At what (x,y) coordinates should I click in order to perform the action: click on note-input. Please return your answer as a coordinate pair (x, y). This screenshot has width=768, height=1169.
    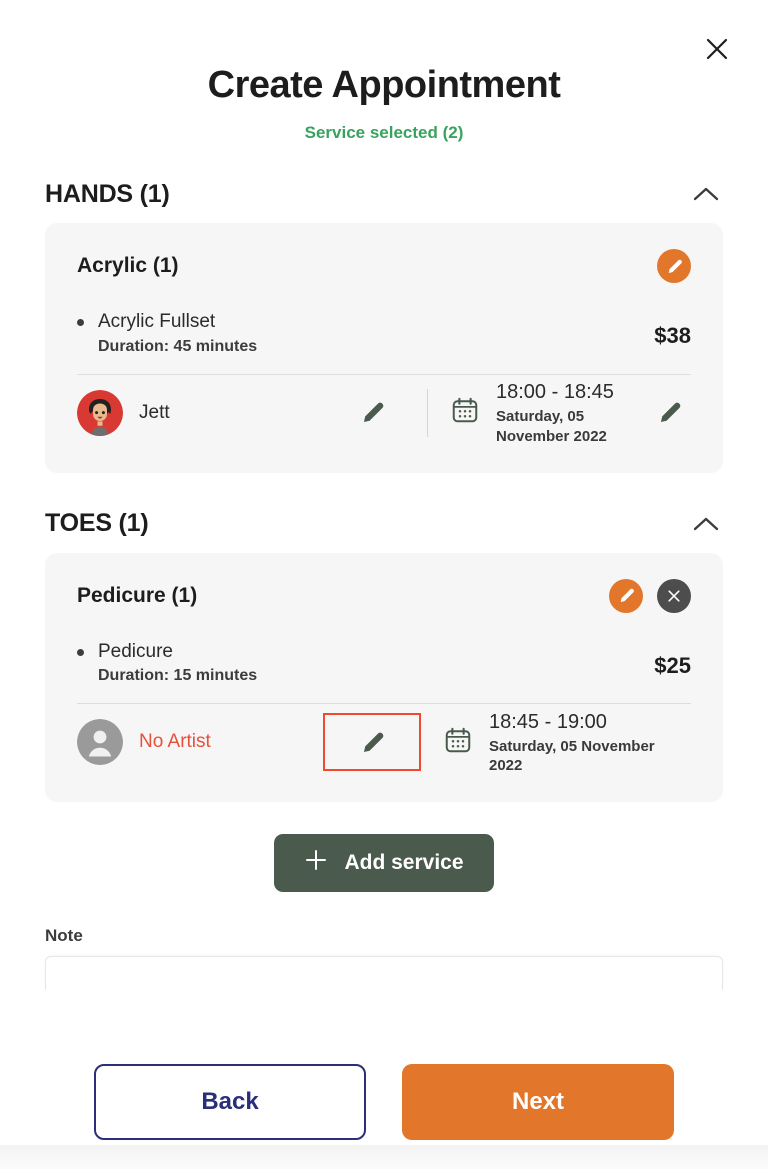
    Looking at the image, I should click on (384, 973).